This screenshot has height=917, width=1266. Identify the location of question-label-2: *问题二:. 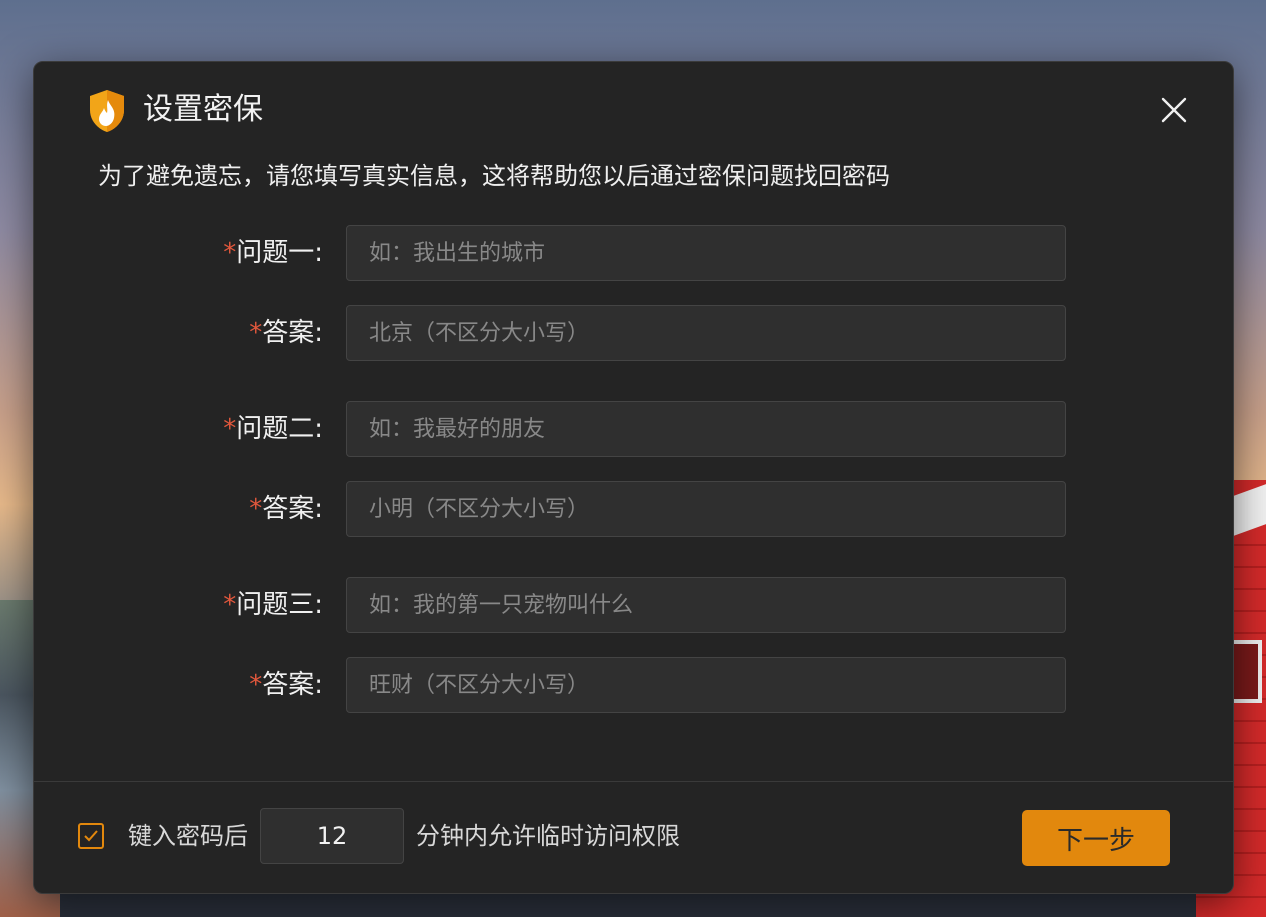
(273, 429).